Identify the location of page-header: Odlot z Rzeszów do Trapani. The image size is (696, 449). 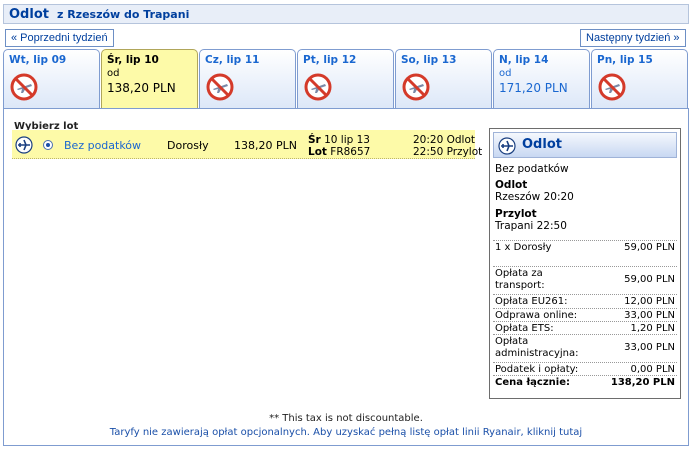
(346, 14).